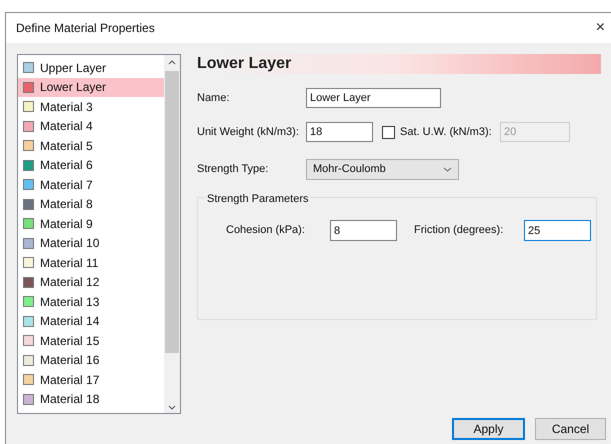 The height and width of the screenshot is (444, 611). Describe the element at coordinates (91, 146) in the screenshot. I see `material-item: Material 5` at that location.